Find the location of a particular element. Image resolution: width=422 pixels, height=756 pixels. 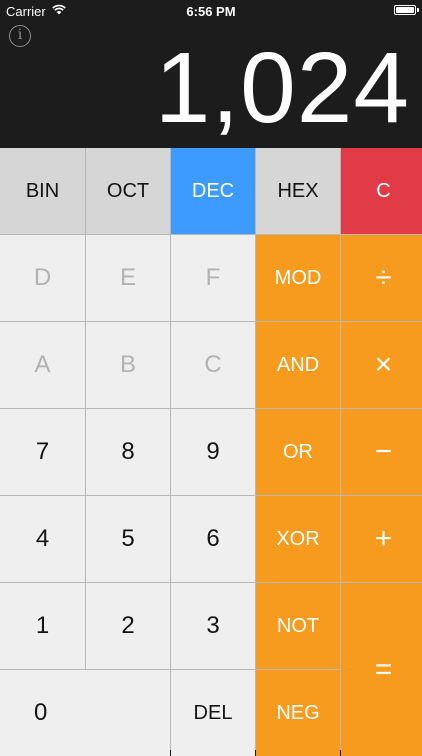

and-button: AND is located at coordinates (298, 365).